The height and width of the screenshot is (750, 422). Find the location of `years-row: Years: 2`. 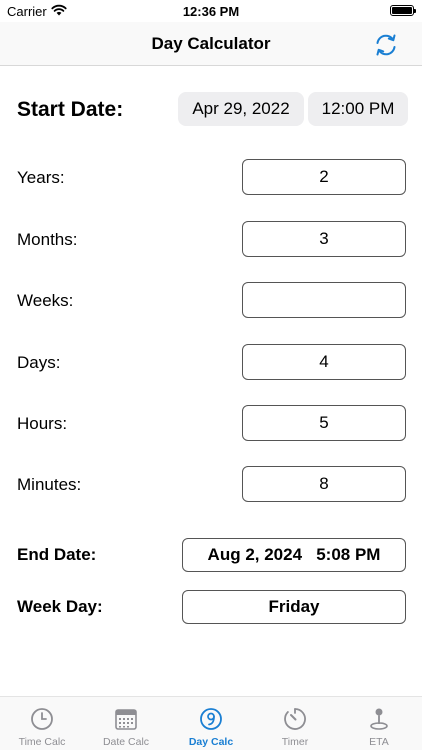

years-row: Years: 2 is located at coordinates (211, 177).